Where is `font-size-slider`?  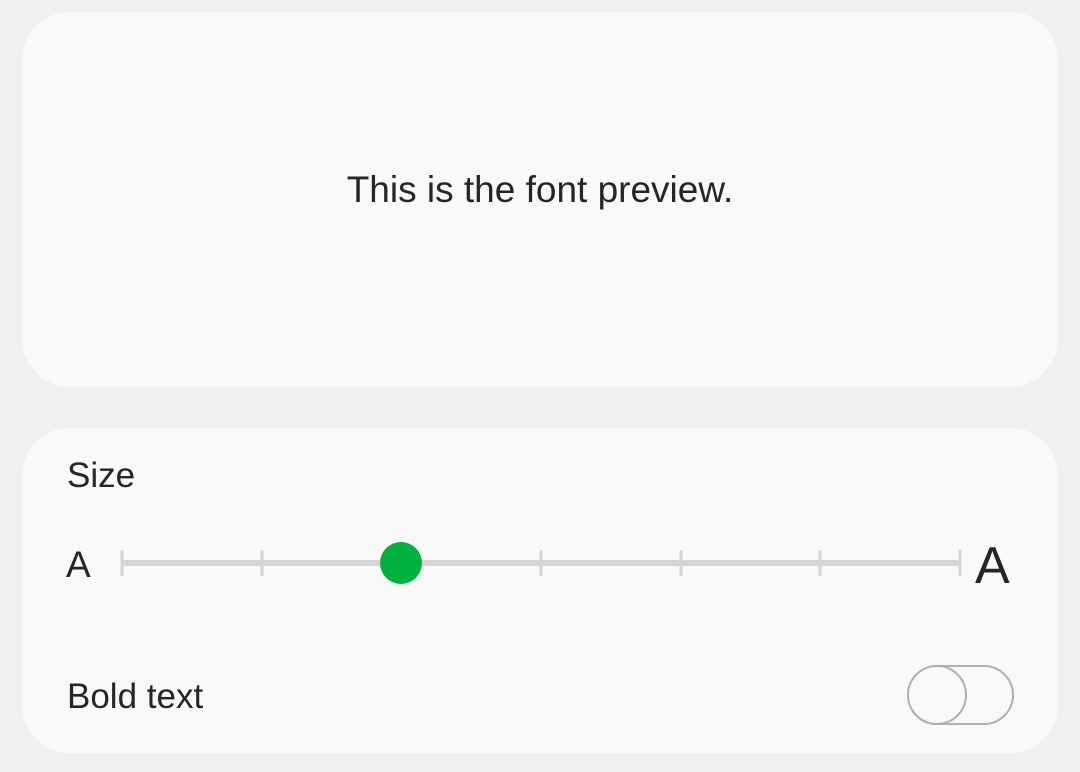
font-size-slider is located at coordinates (541, 563).